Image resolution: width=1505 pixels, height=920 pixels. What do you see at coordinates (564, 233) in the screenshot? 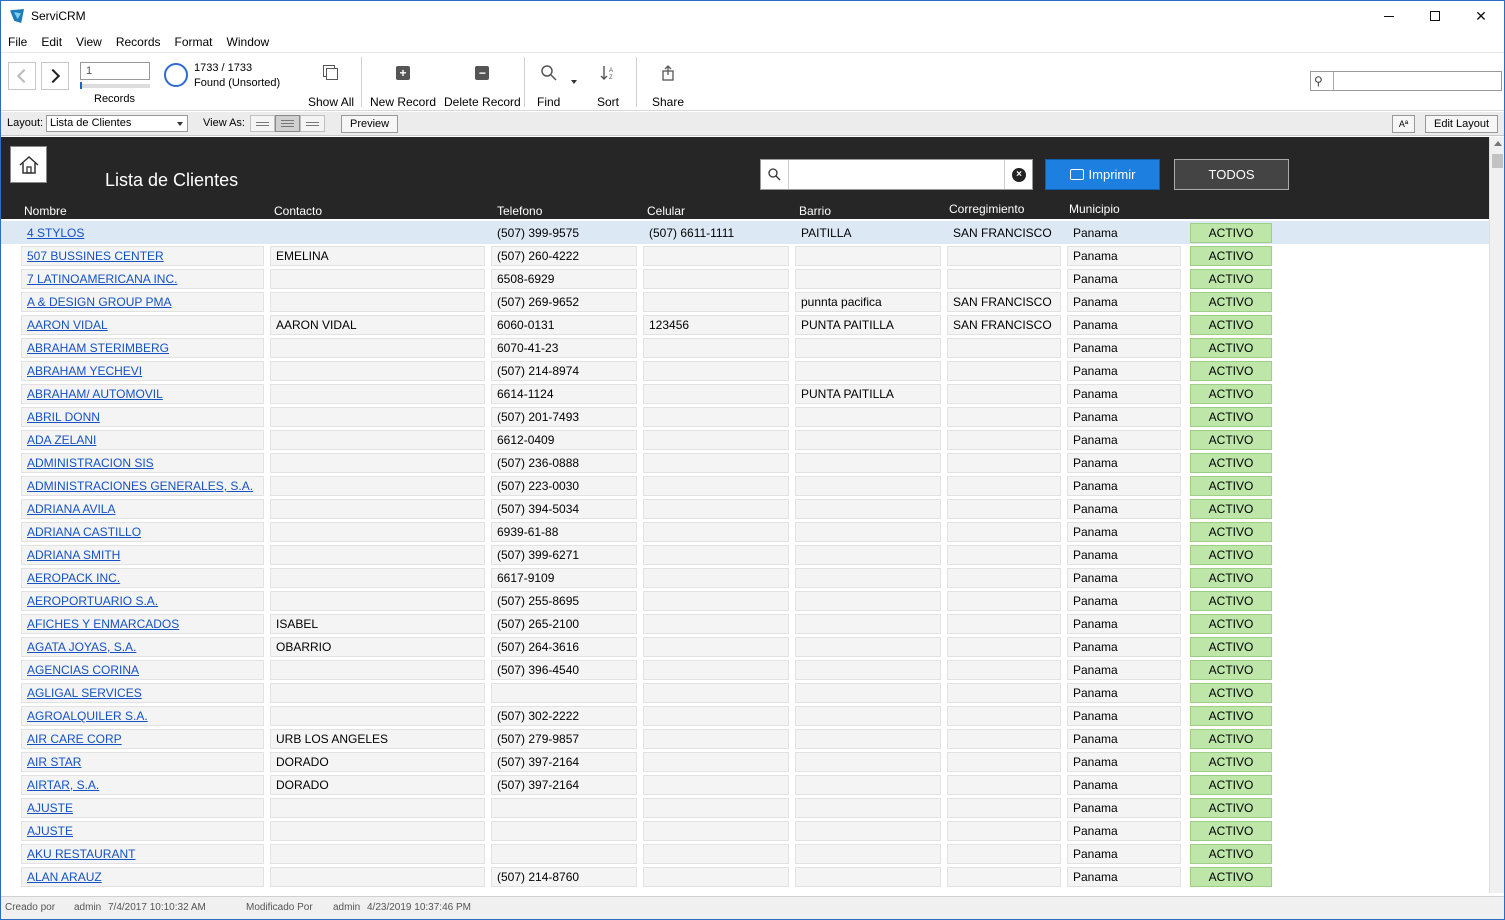
I see `phone-field: (507) 399-9575` at bounding box center [564, 233].